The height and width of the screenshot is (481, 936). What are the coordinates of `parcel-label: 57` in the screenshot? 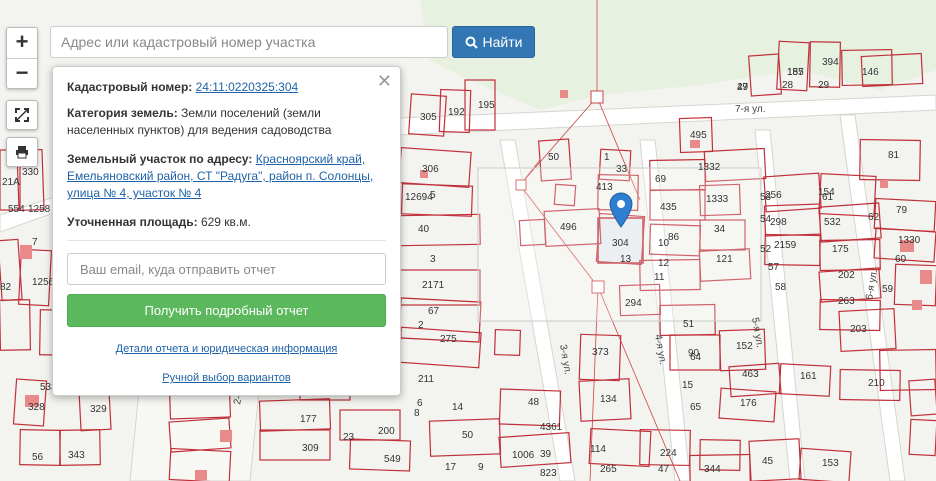 It's located at (774, 267).